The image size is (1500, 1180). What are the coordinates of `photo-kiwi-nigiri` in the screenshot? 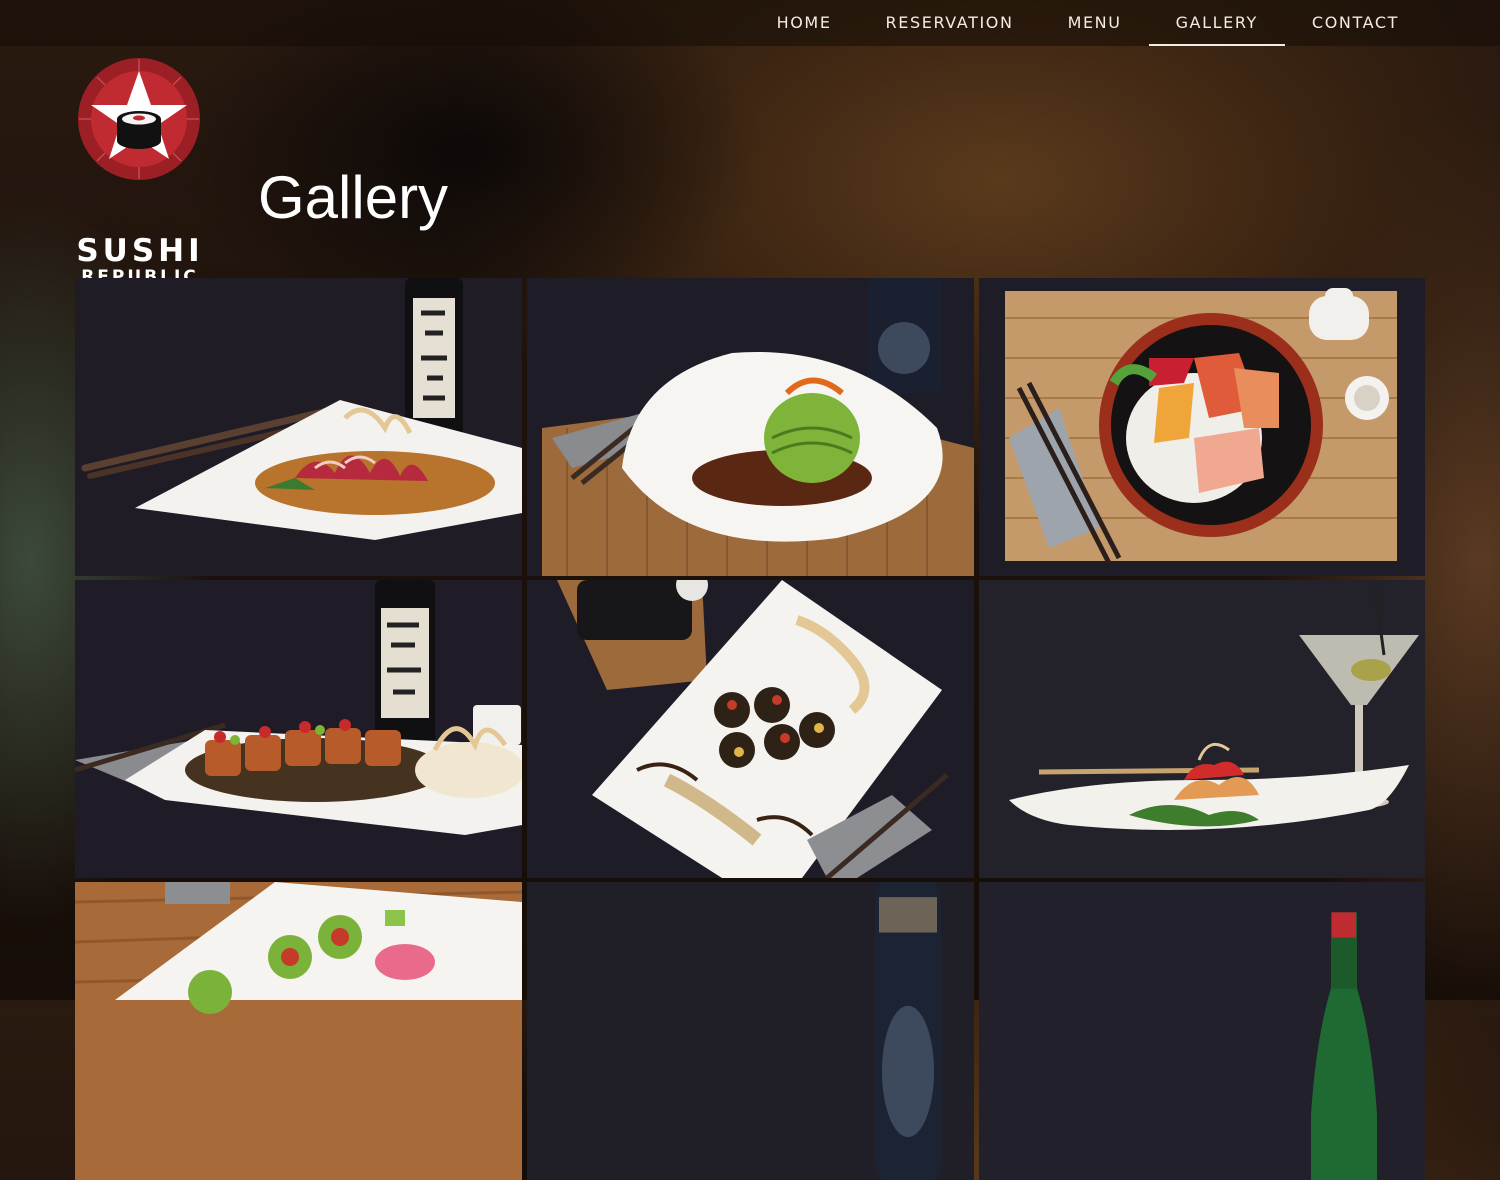 It's located at (298, 1031).